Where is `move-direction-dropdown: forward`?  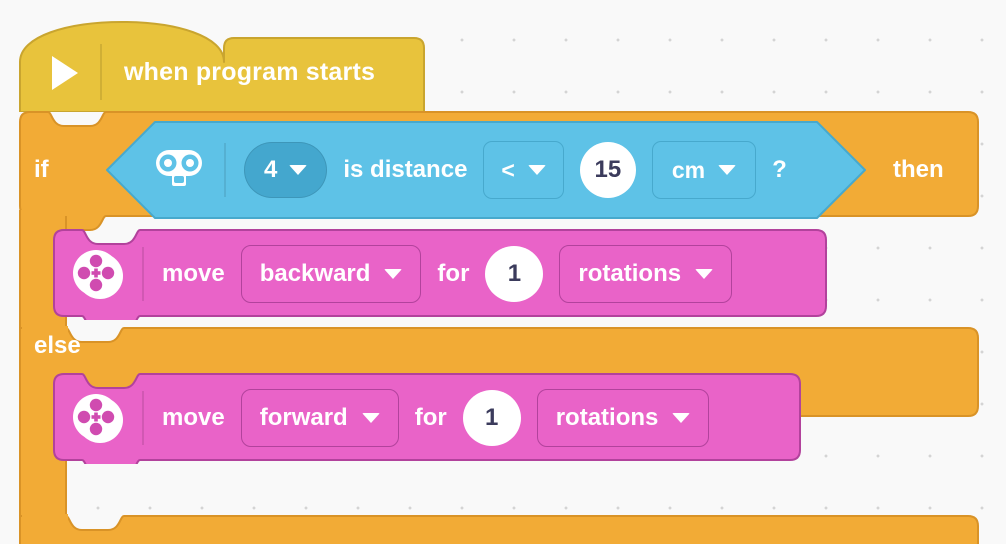
move-direction-dropdown: forward is located at coordinates (319, 418).